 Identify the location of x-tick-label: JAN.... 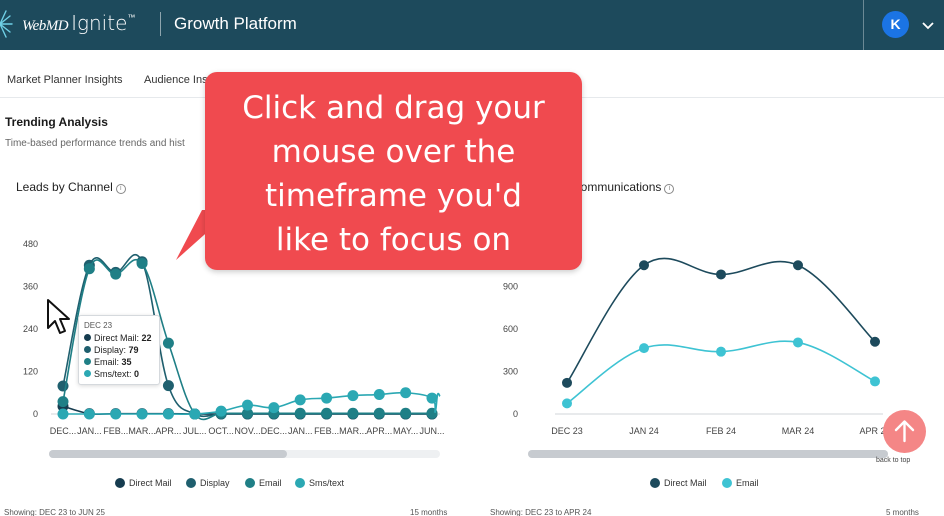
(89, 431).